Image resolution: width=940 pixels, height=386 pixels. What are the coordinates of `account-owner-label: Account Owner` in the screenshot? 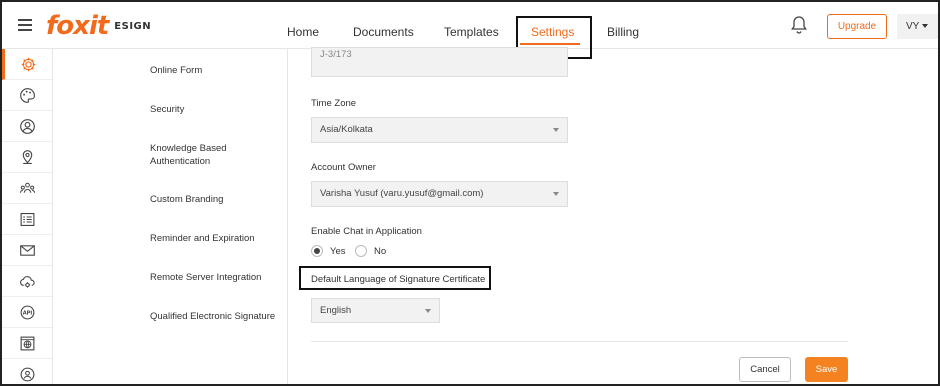 It's located at (343, 167).